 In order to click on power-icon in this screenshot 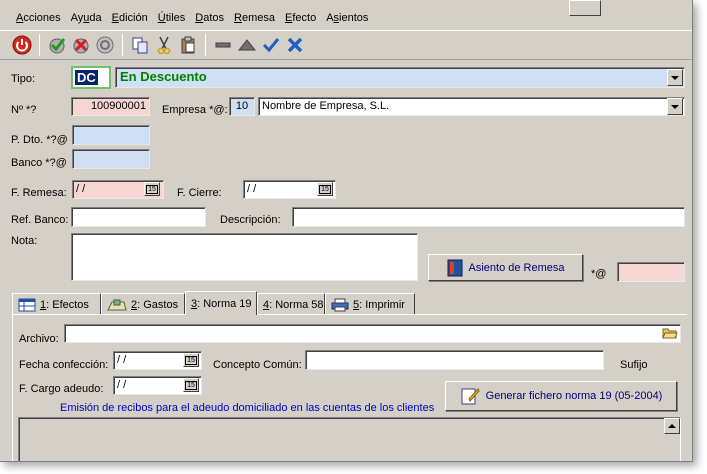, I will do `click(22, 45)`.